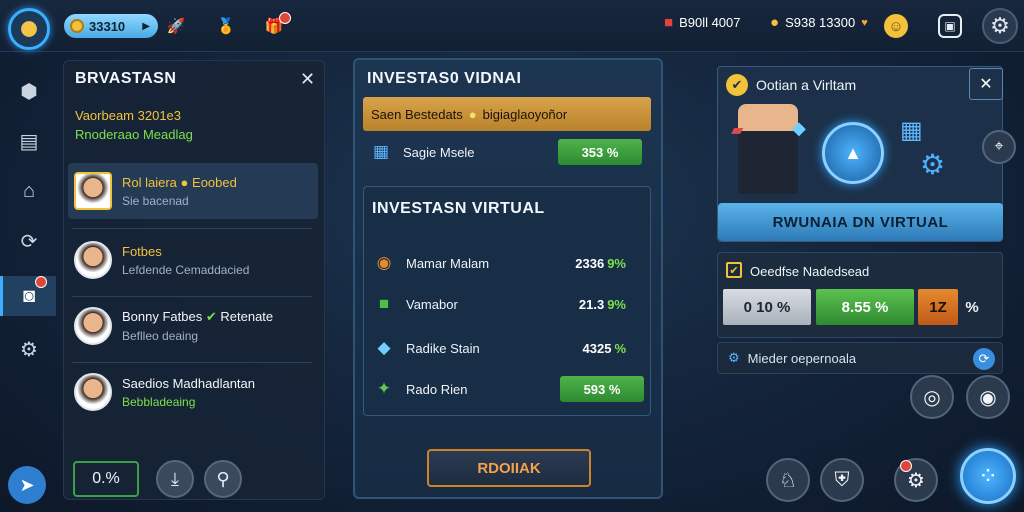 Image resolution: width=1024 pixels, height=512 pixels. I want to click on list-item: Rol laiera ● Eoobed Sie bacenad, so click(193, 191).